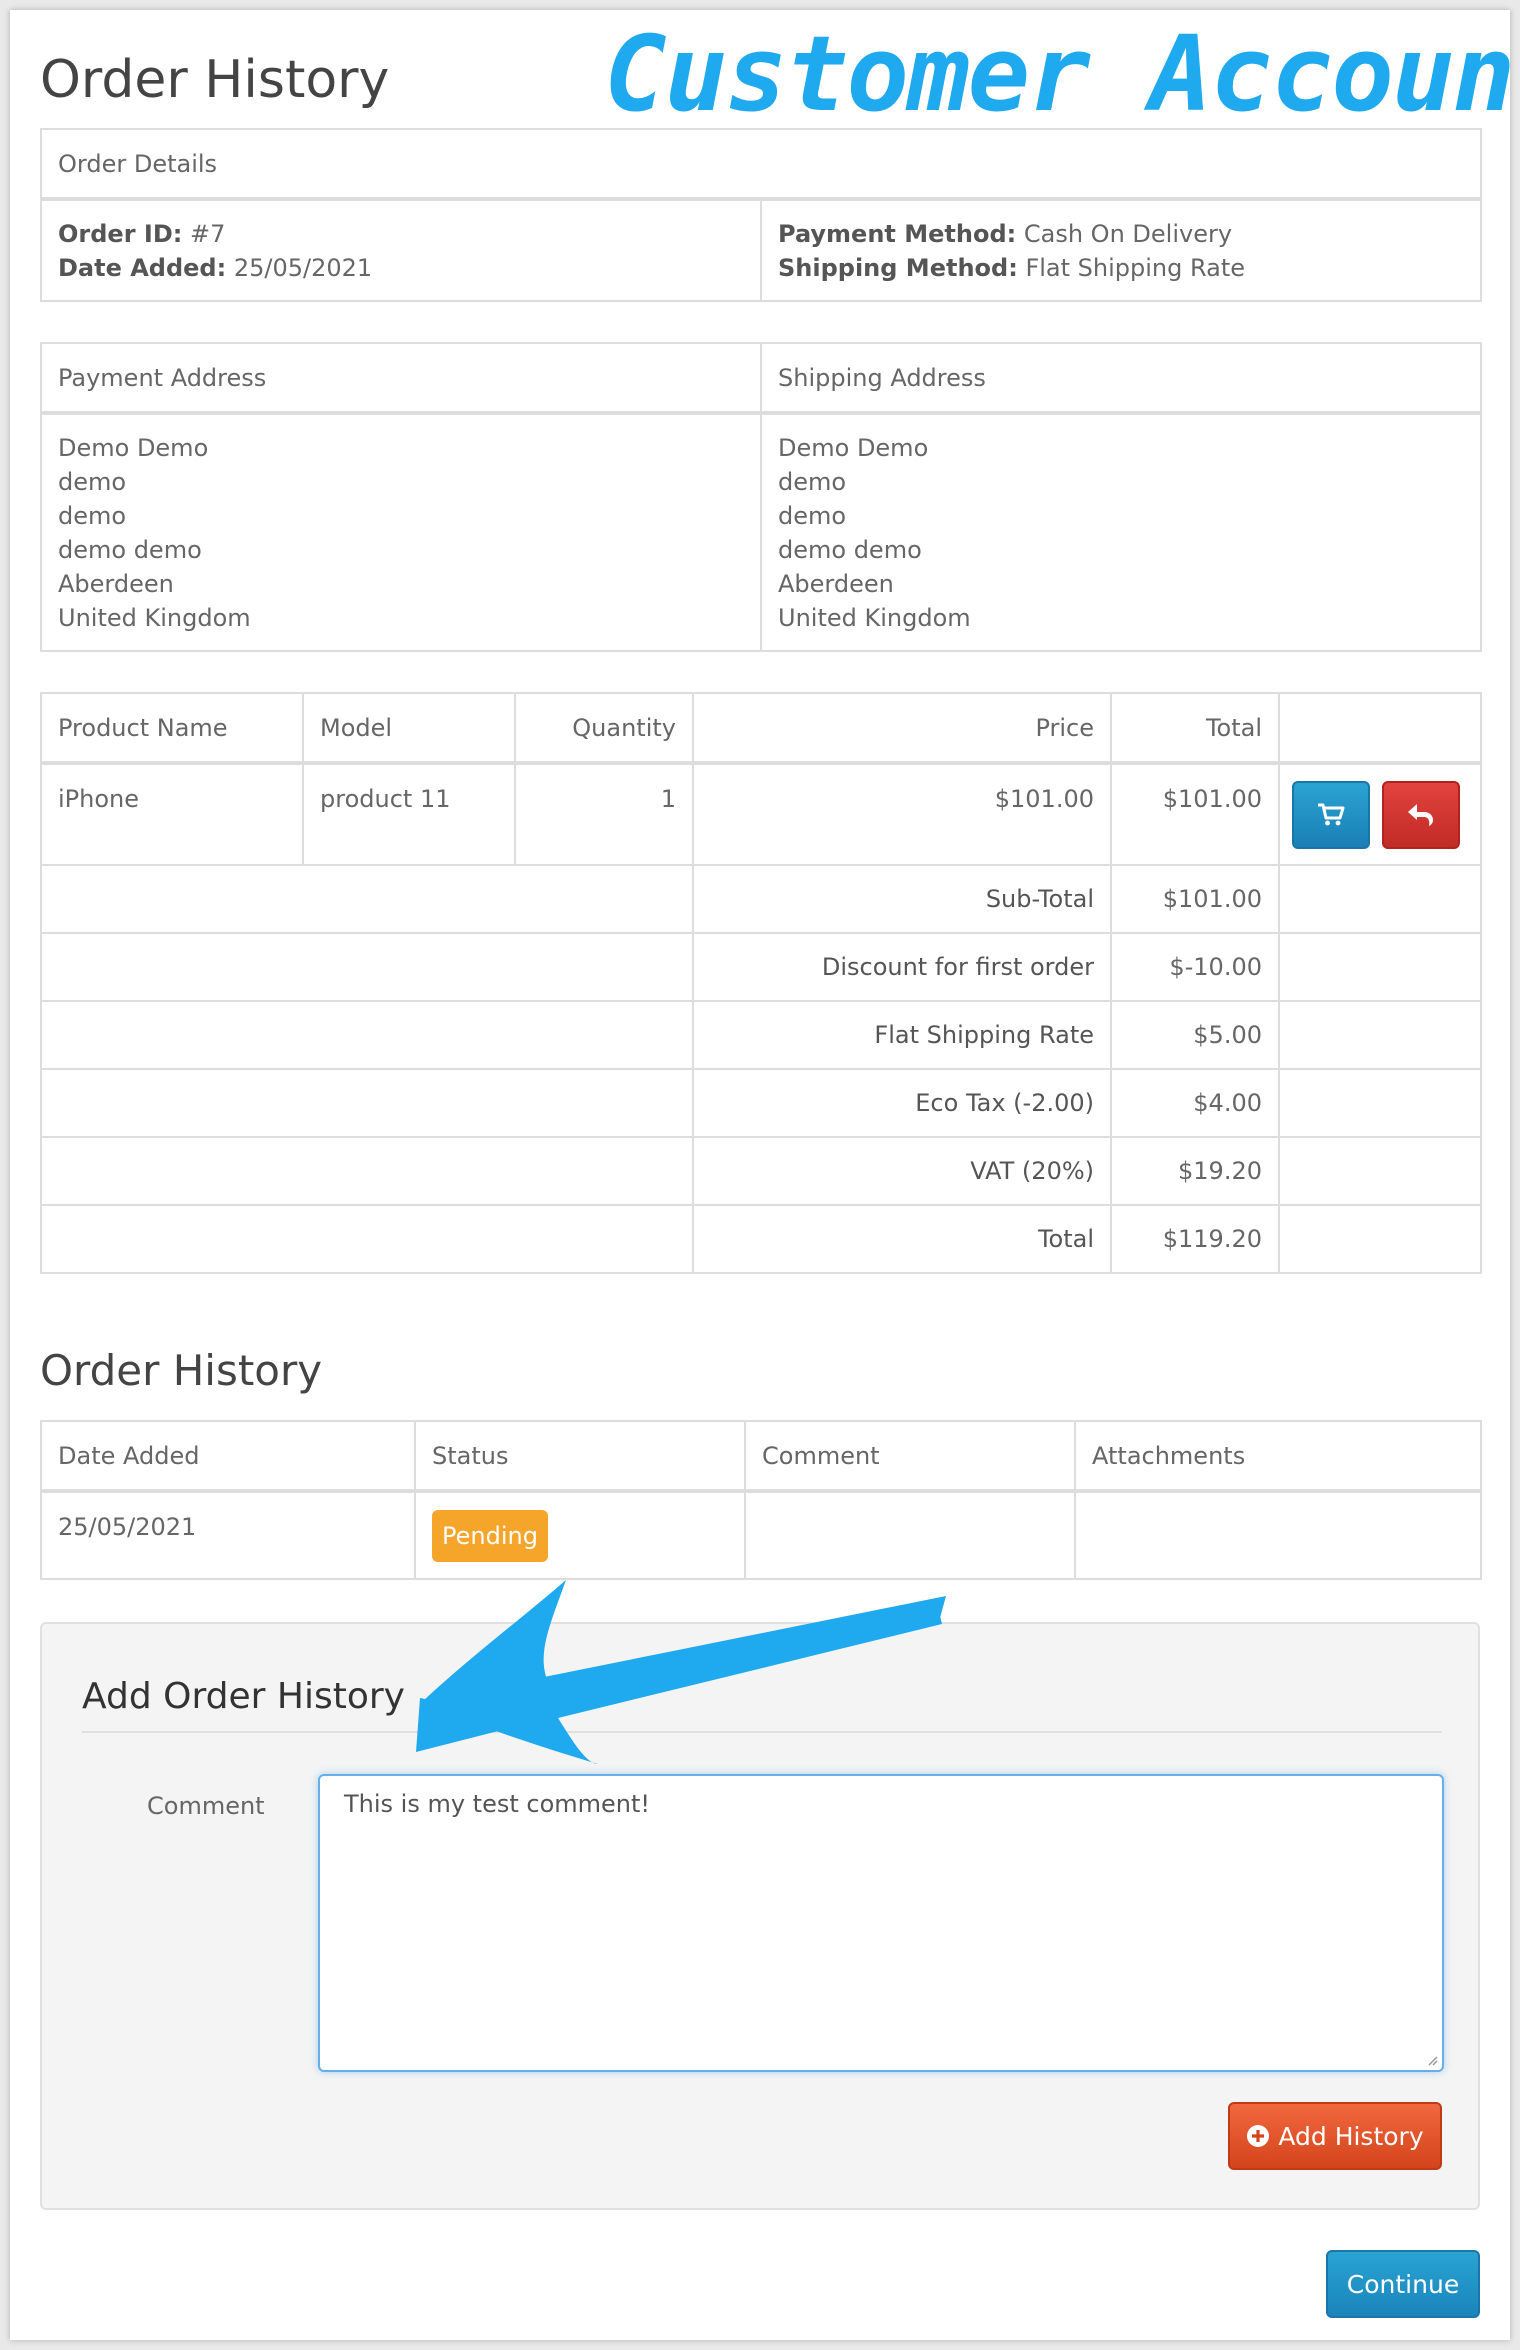 Image resolution: width=1520 pixels, height=2350 pixels. I want to click on return-button, so click(1420, 814).